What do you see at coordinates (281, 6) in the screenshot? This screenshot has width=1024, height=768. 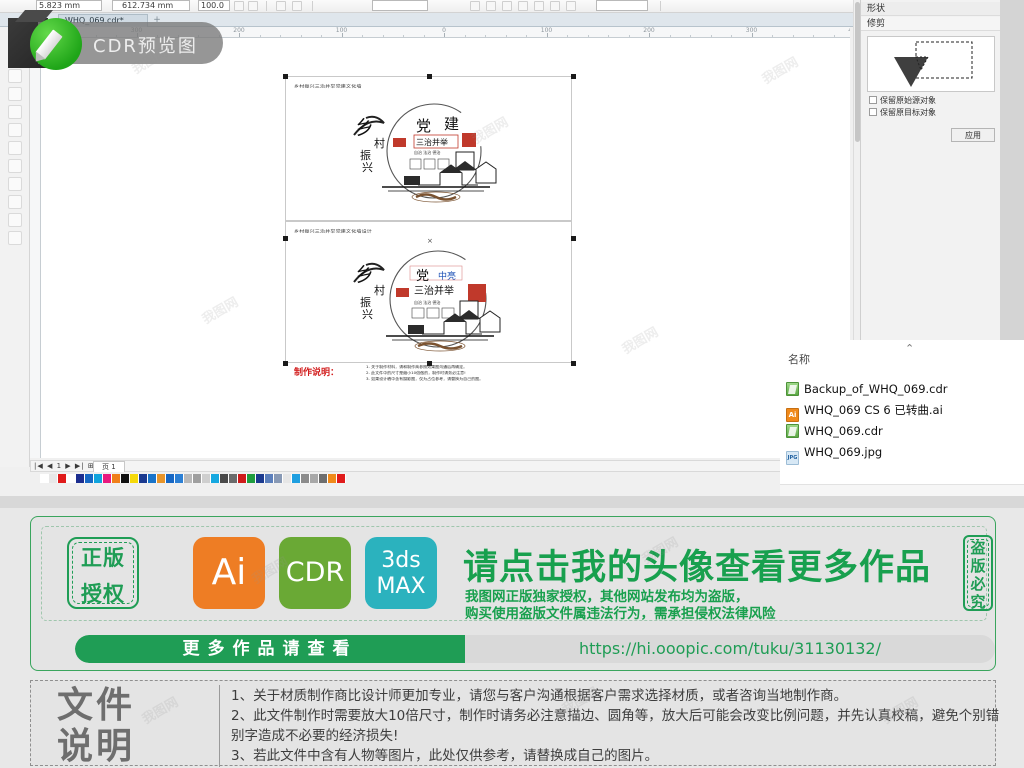 I see `rotate-icon` at bounding box center [281, 6].